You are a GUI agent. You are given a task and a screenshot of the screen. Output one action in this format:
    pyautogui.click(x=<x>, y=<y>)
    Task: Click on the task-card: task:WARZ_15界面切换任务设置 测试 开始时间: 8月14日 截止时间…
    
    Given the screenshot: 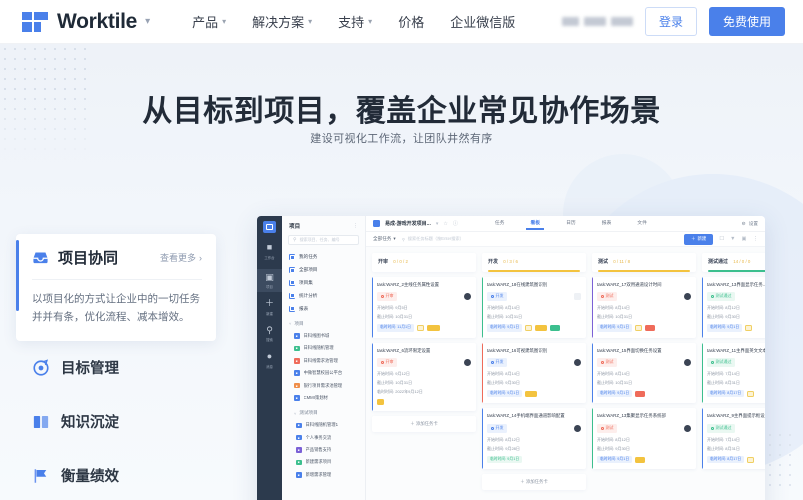 What is the action you would take?
    pyautogui.click(x=644, y=373)
    